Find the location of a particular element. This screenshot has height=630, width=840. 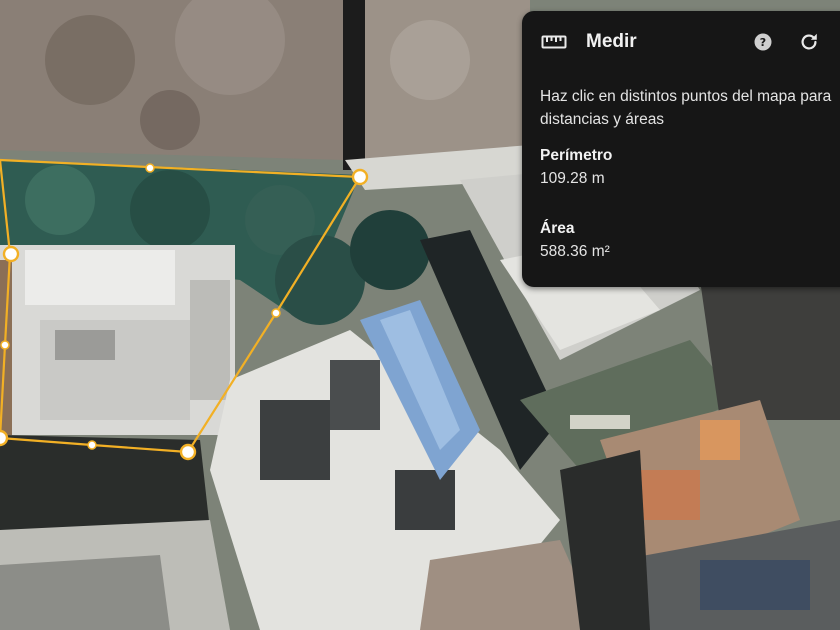

refresh-icon is located at coordinates (809, 42).